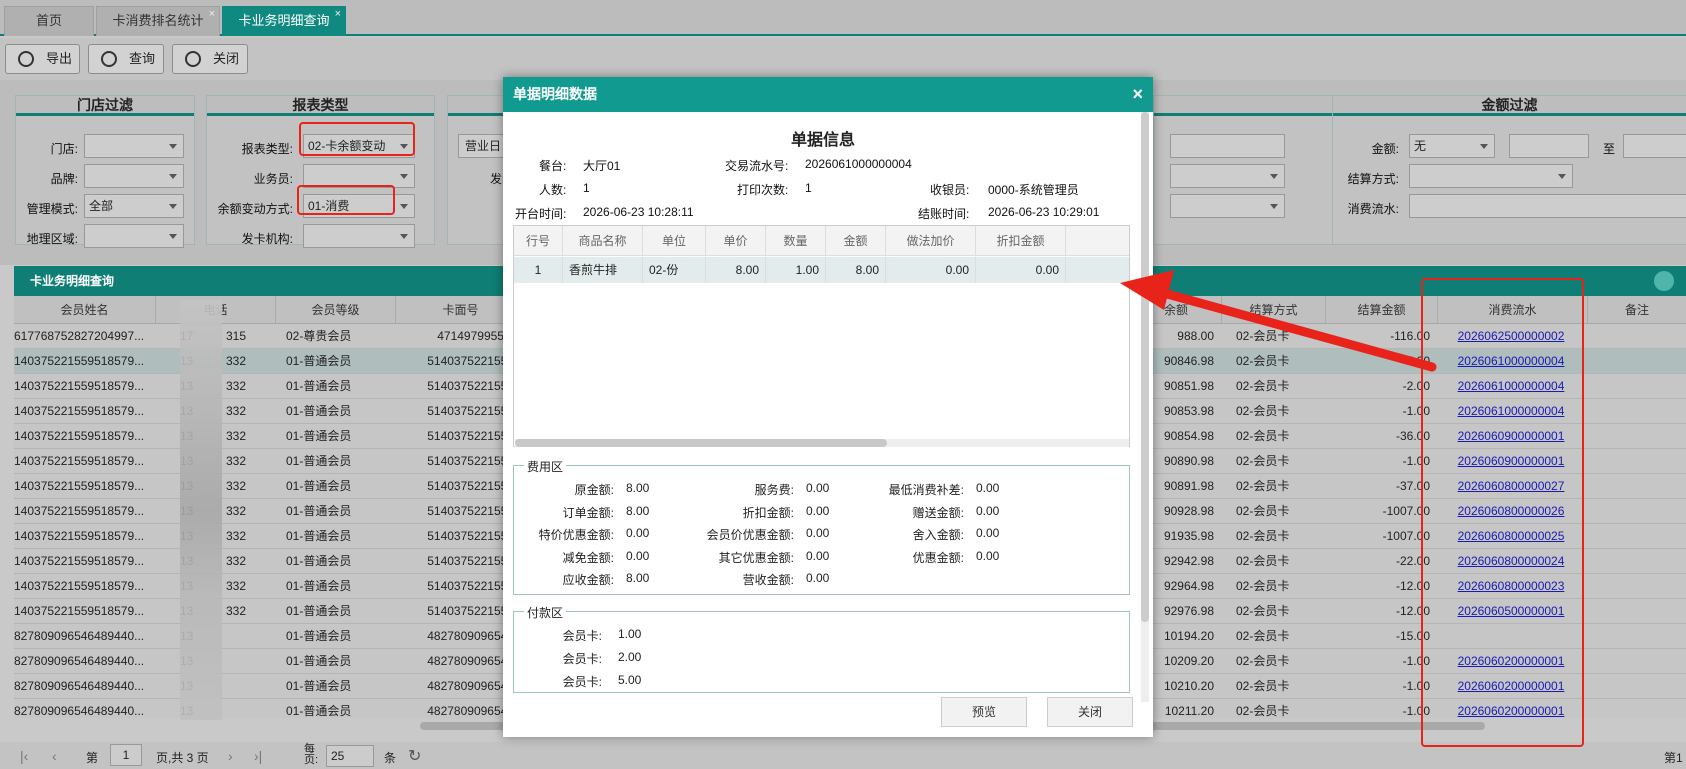 The image size is (1686, 769). I want to click on amount-filter-box: 金额过滤 金额: 无 至 结算方式: 消费流水:, so click(1509, 170).